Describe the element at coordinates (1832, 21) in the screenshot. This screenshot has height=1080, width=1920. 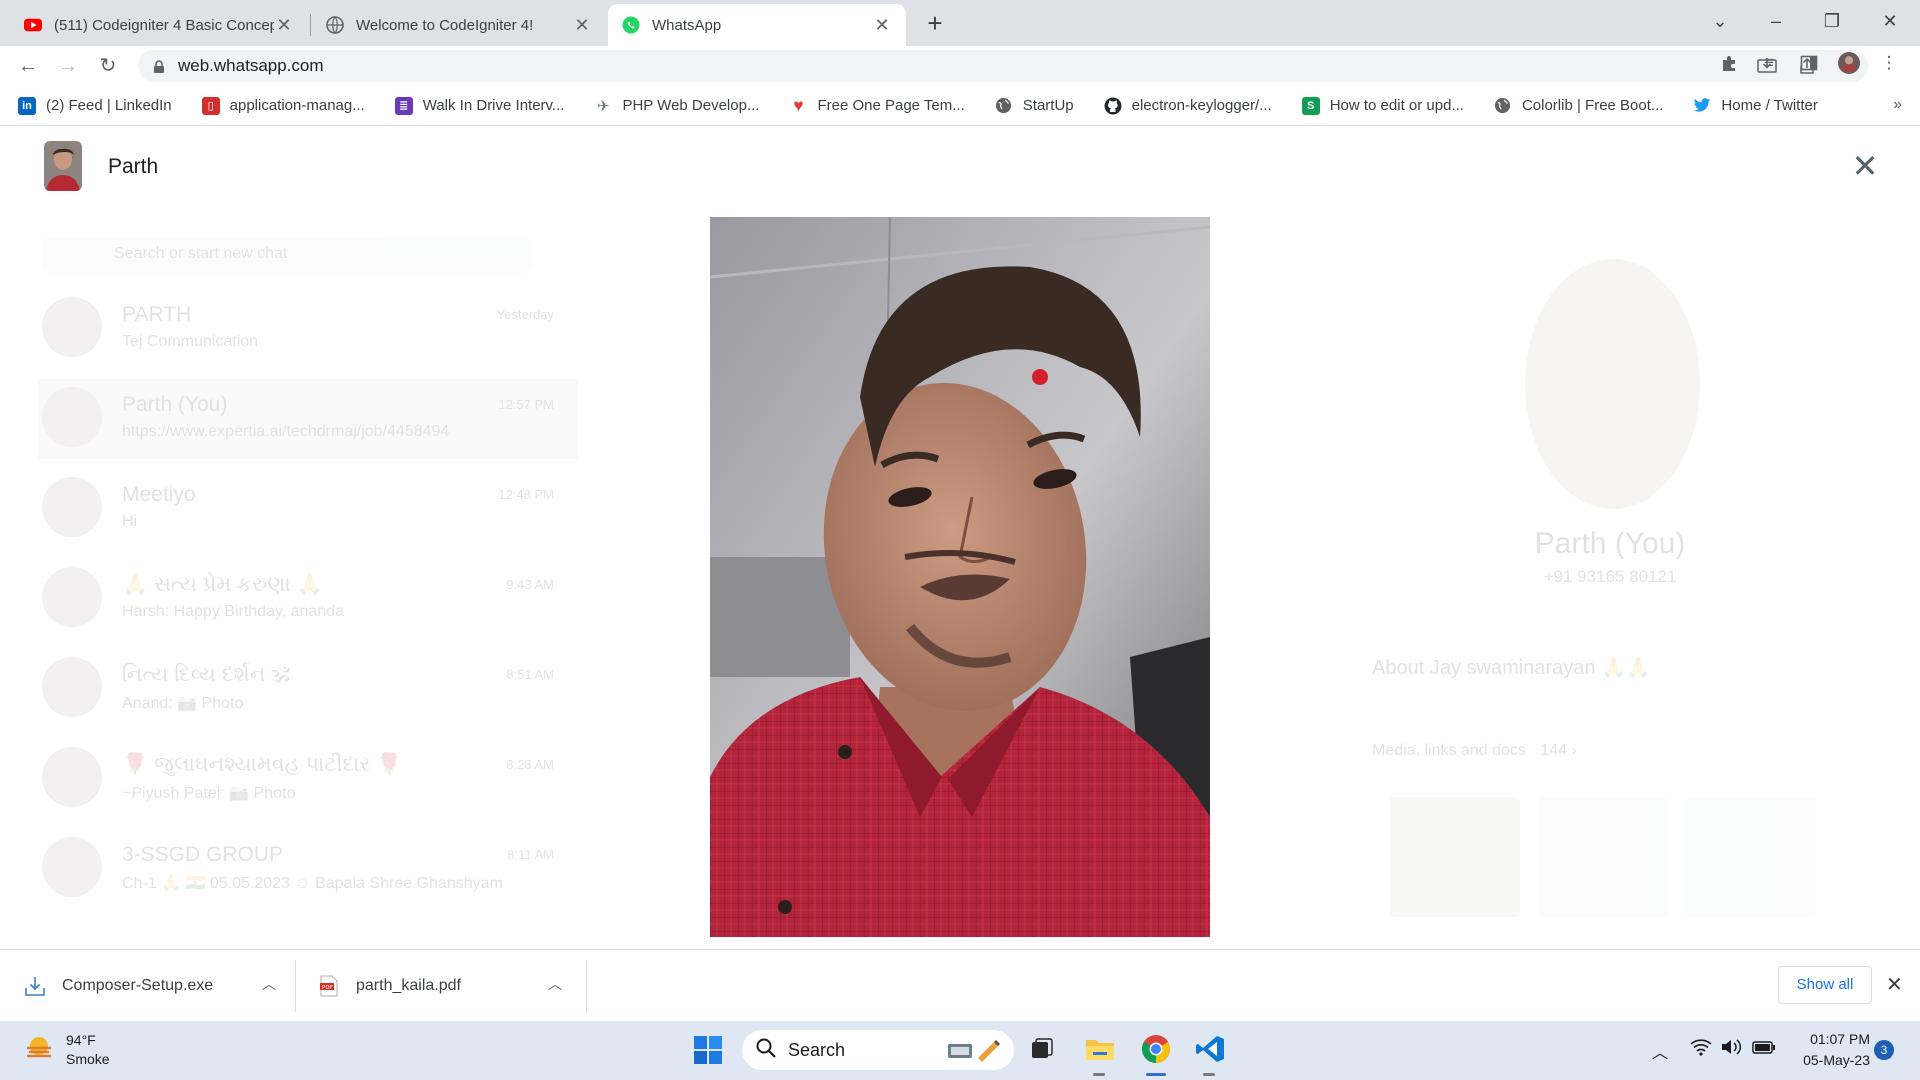
I see `restore-icon: ❐` at that location.